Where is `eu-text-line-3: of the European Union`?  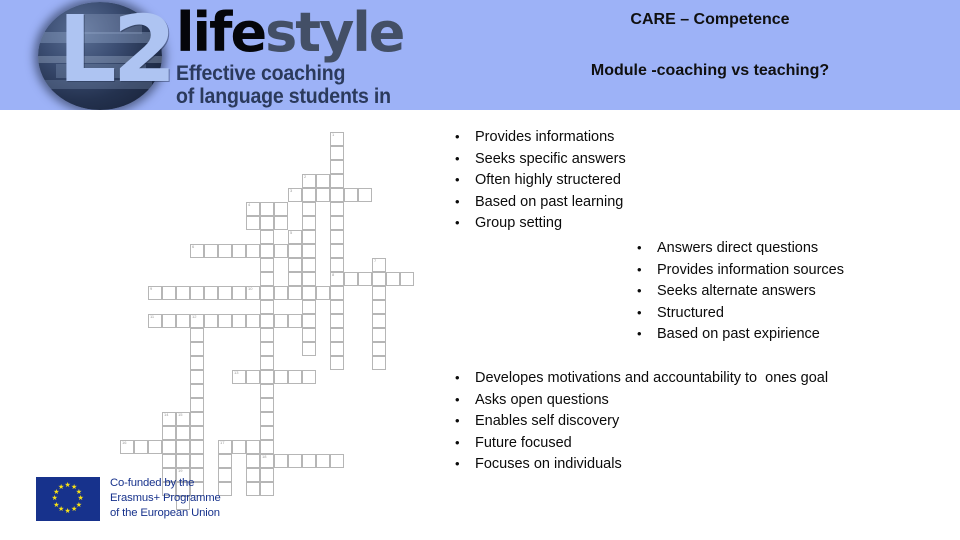 eu-text-line-3: of the European Union is located at coordinates (165, 513).